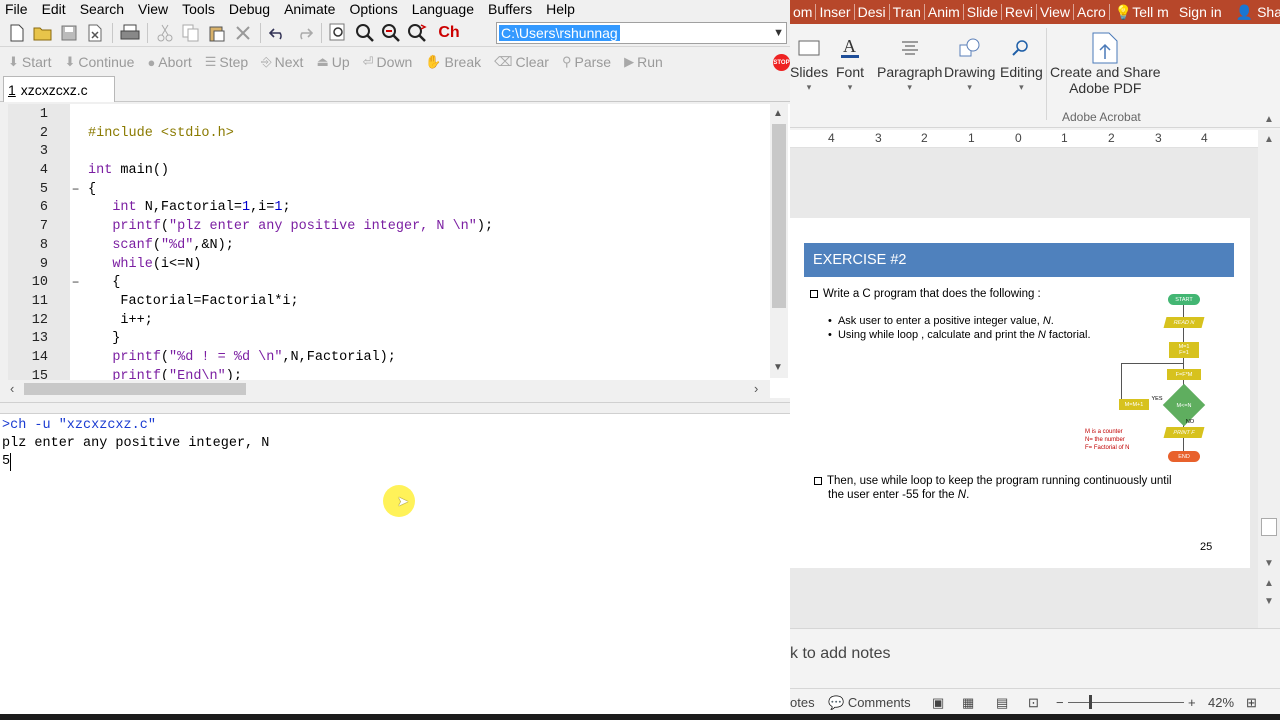 Image resolution: width=1280 pixels, height=720 pixels. What do you see at coordinates (99, 62) in the screenshot?
I see `continue-button: ⬇ Continue` at bounding box center [99, 62].